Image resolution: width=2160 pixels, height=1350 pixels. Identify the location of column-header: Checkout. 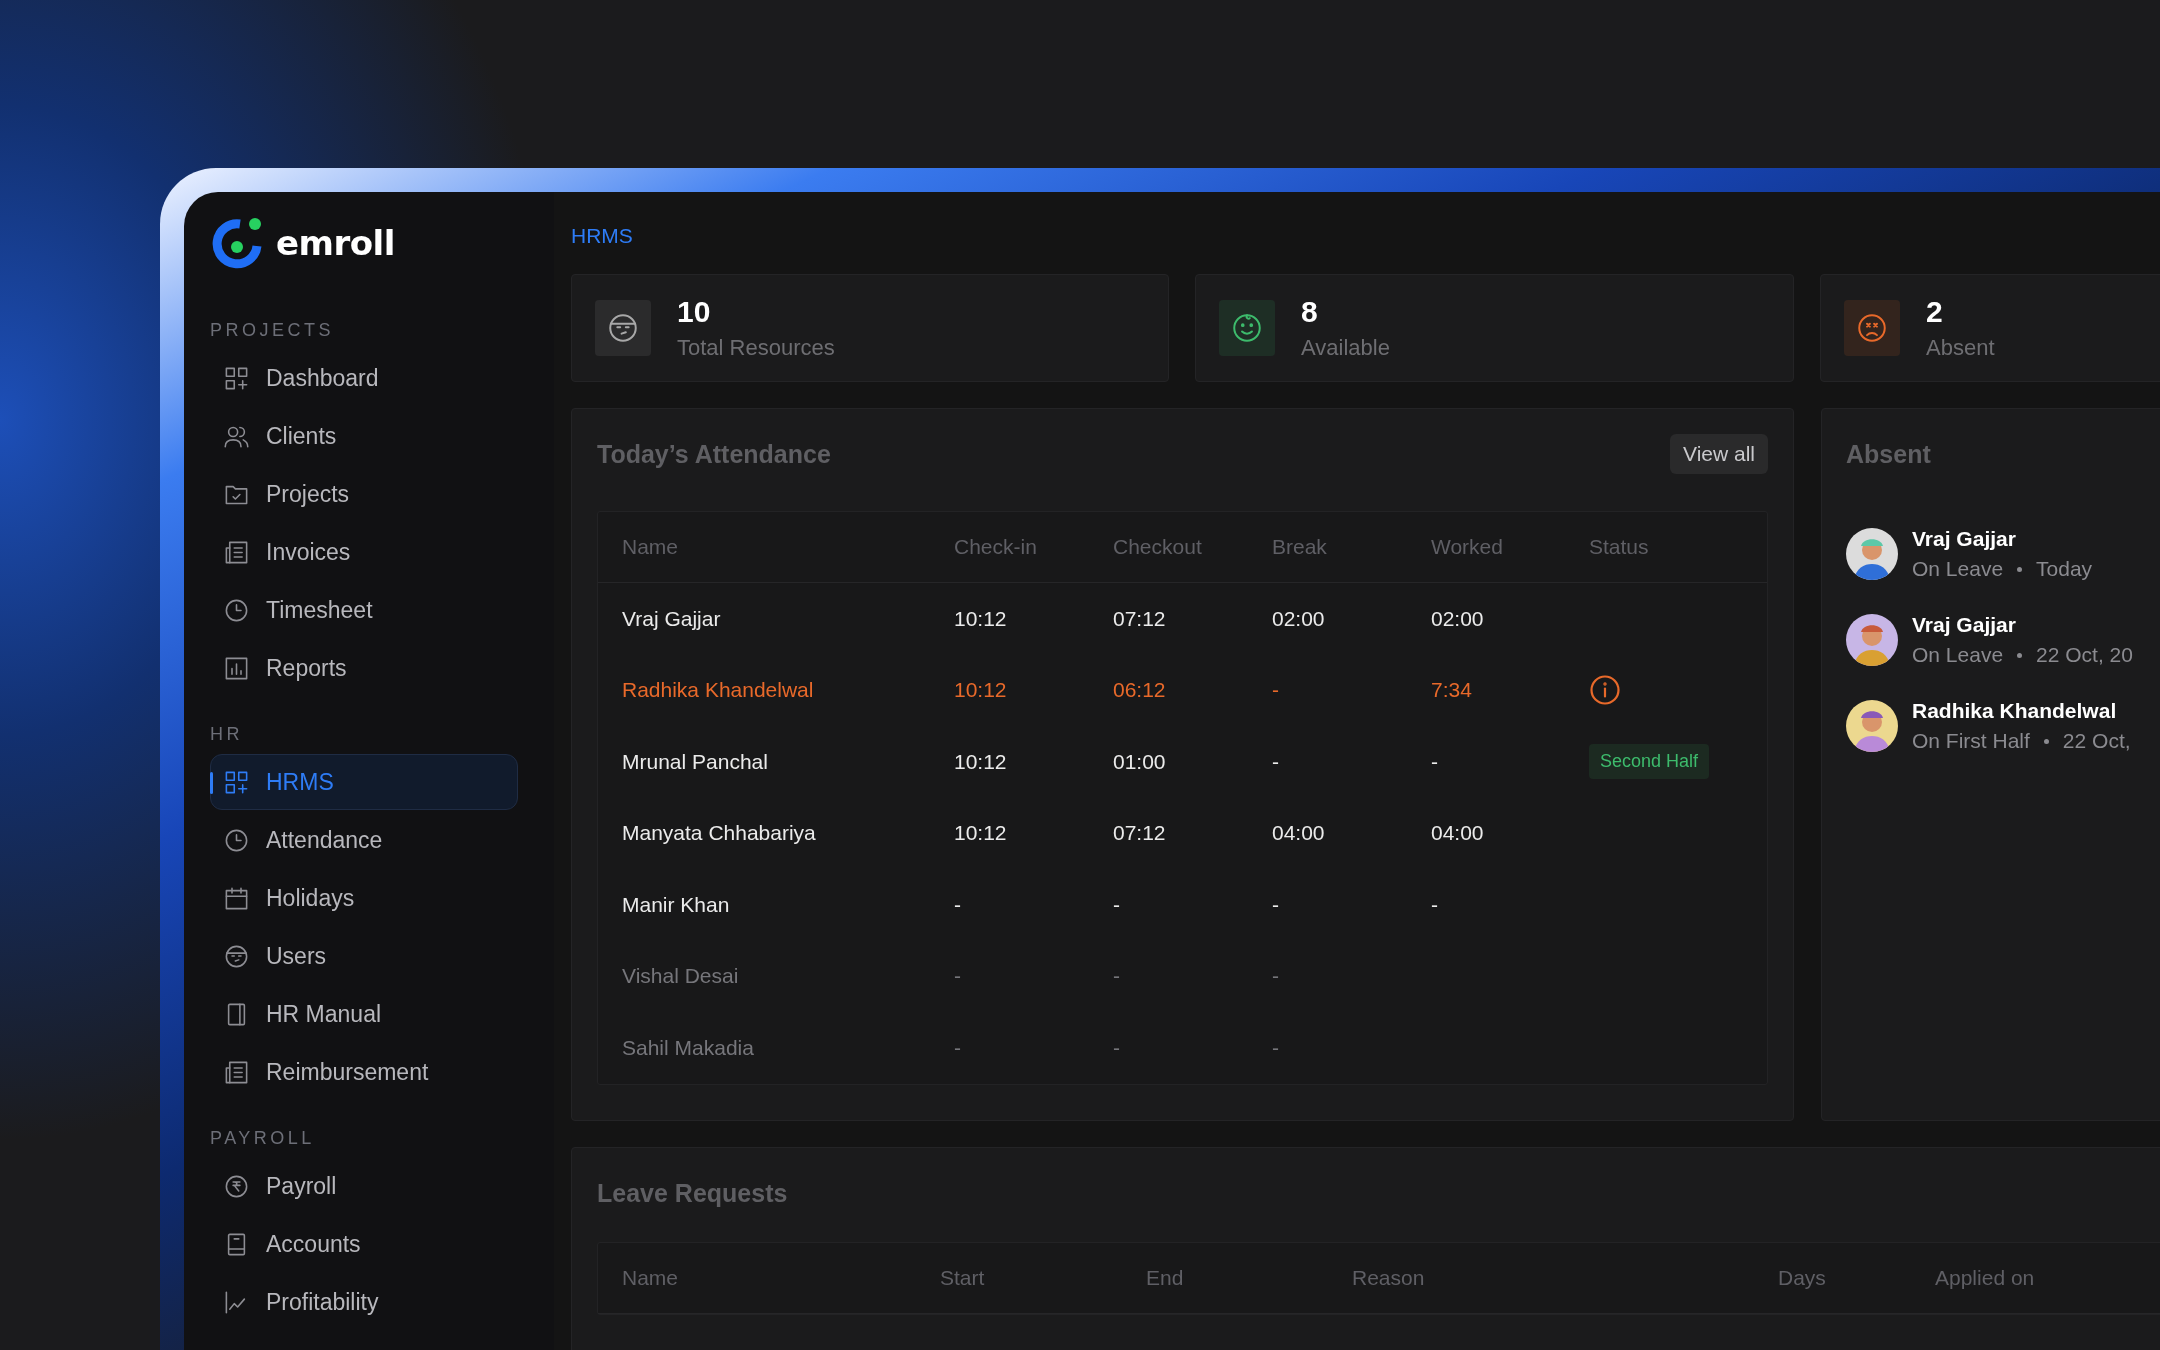
(1157, 547).